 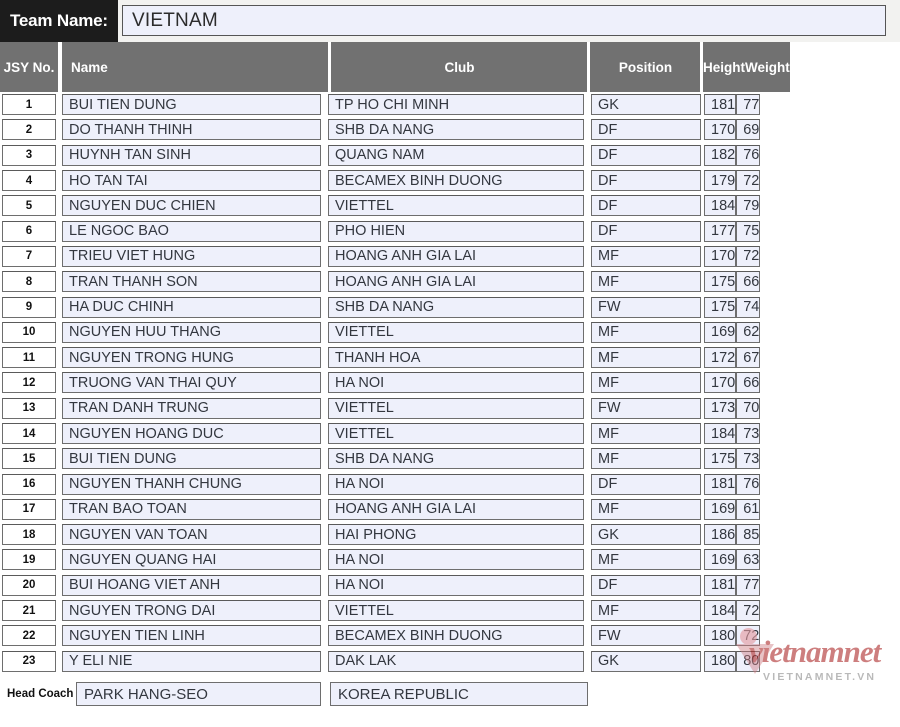 What do you see at coordinates (720, 181) in the screenshot?
I see `cell-height-field: 179` at bounding box center [720, 181].